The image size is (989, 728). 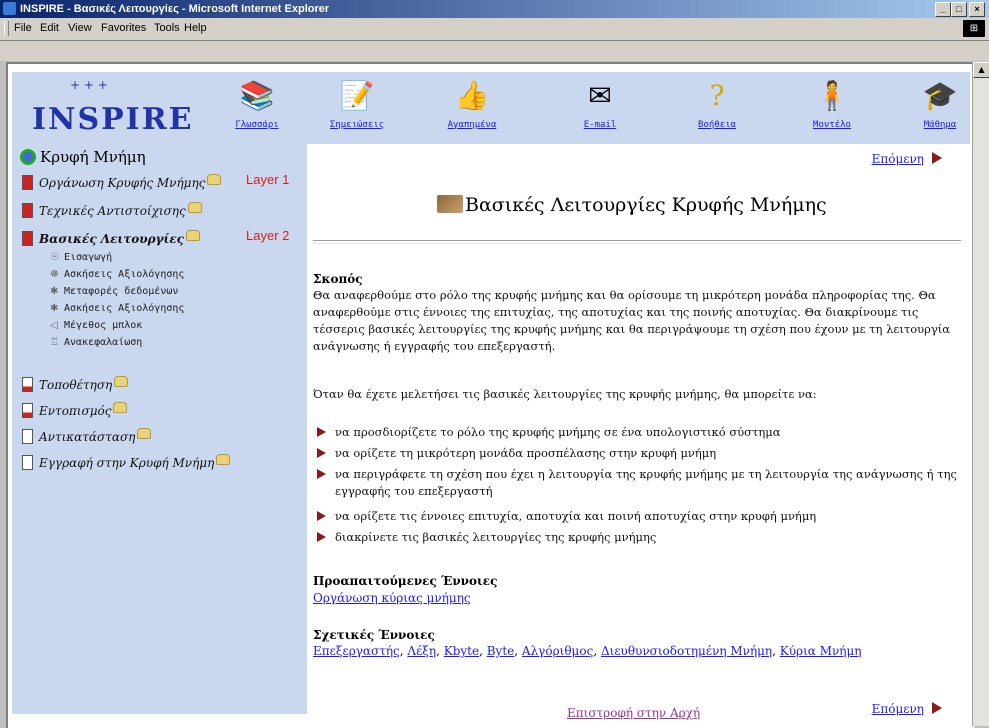 I want to click on subitem-introduction: ☉ Εισαγωγή, so click(x=81, y=257).